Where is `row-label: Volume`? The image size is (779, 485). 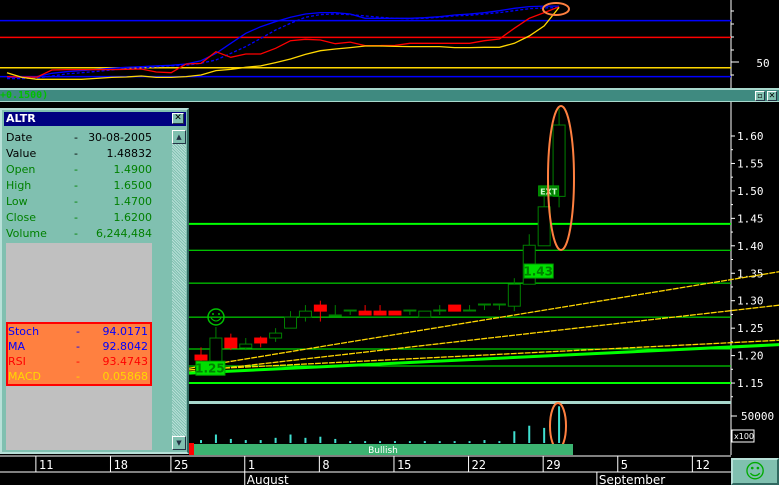 row-label: Volume is located at coordinates (26, 233).